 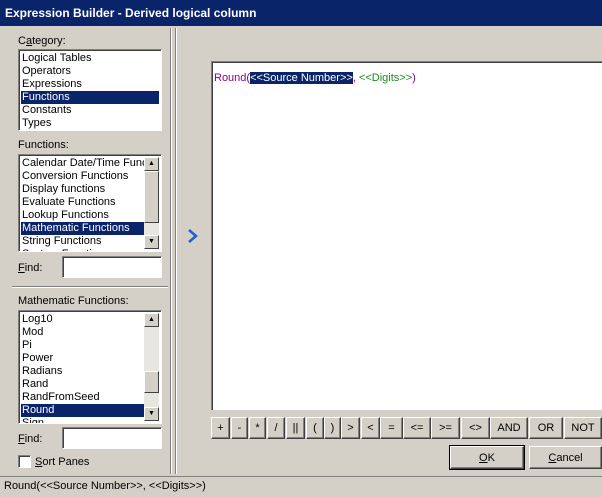 What do you see at coordinates (82, 358) in the screenshot?
I see `list-item: Power` at bounding box center [82, 358].